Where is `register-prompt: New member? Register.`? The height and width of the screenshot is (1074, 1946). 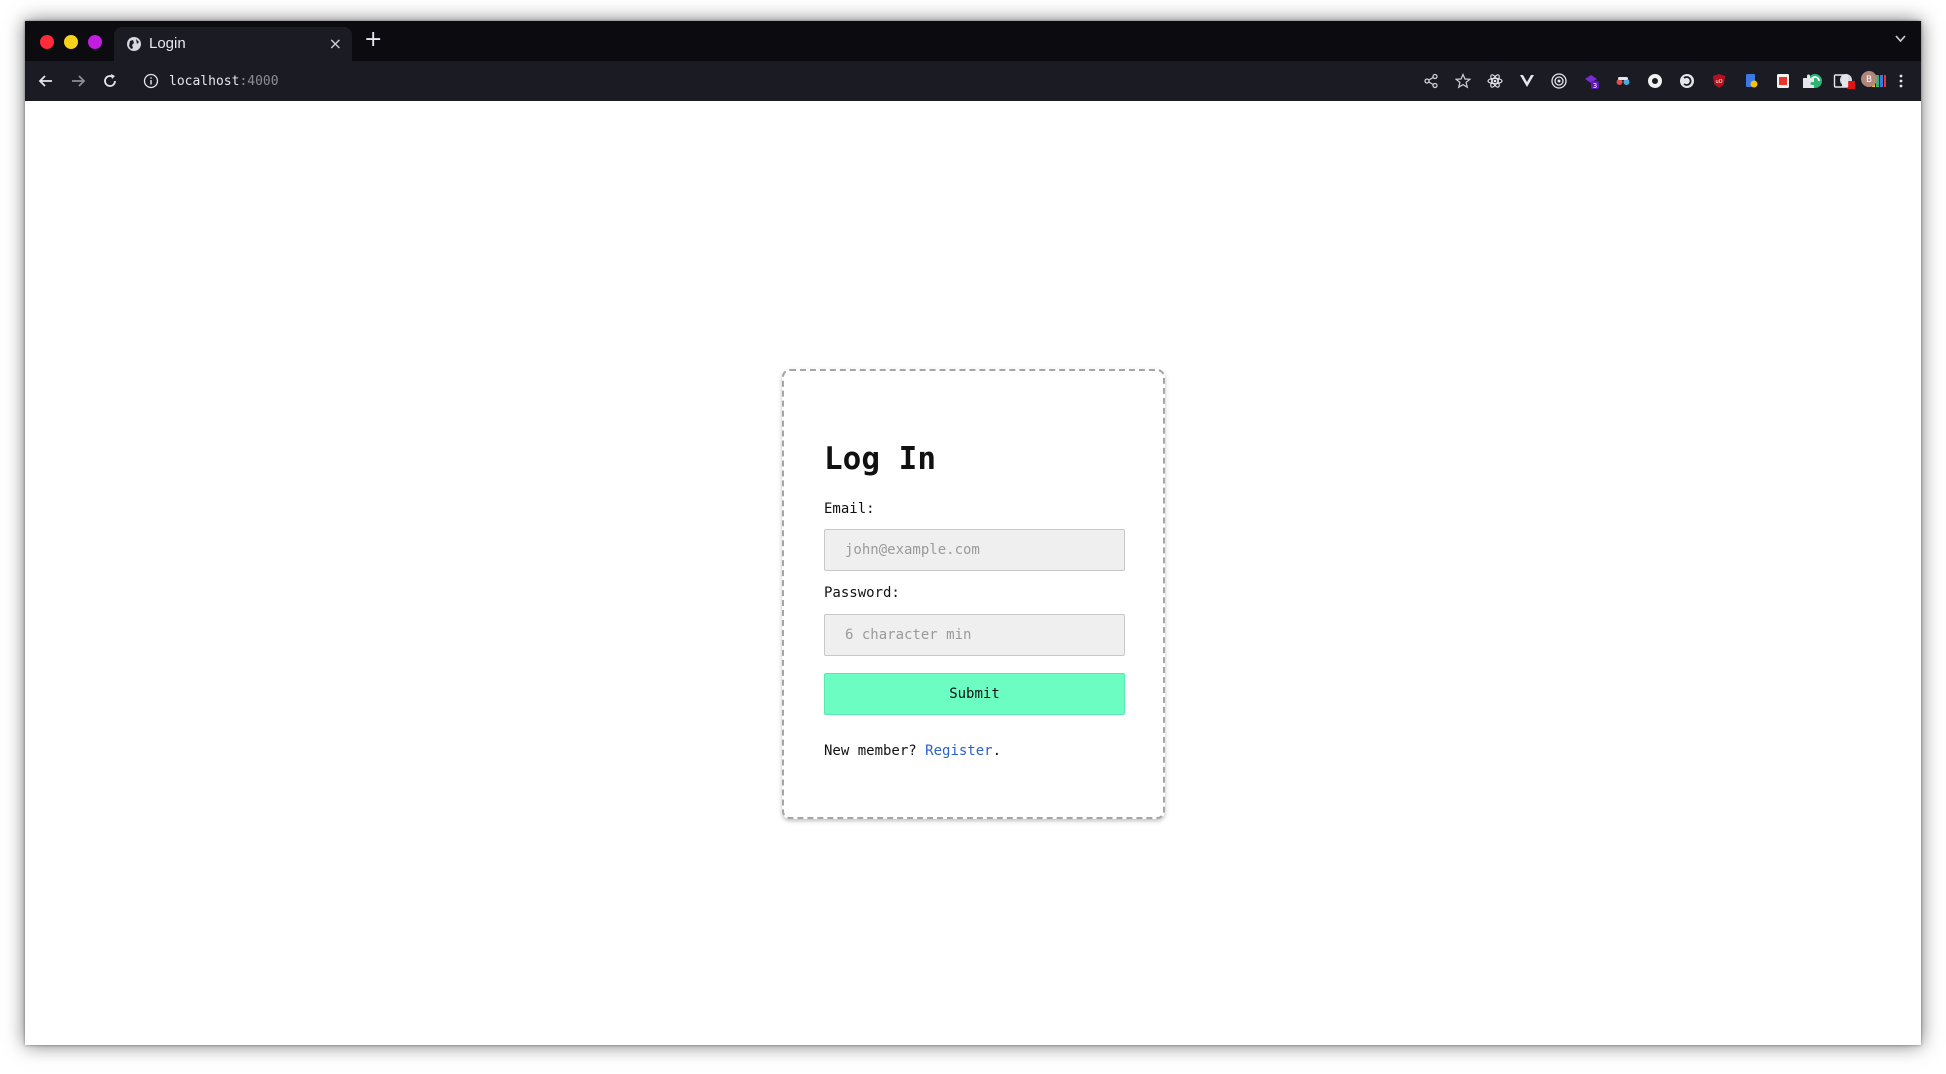 register-prompt: New member? Register. is located at coordinates (912, 751).